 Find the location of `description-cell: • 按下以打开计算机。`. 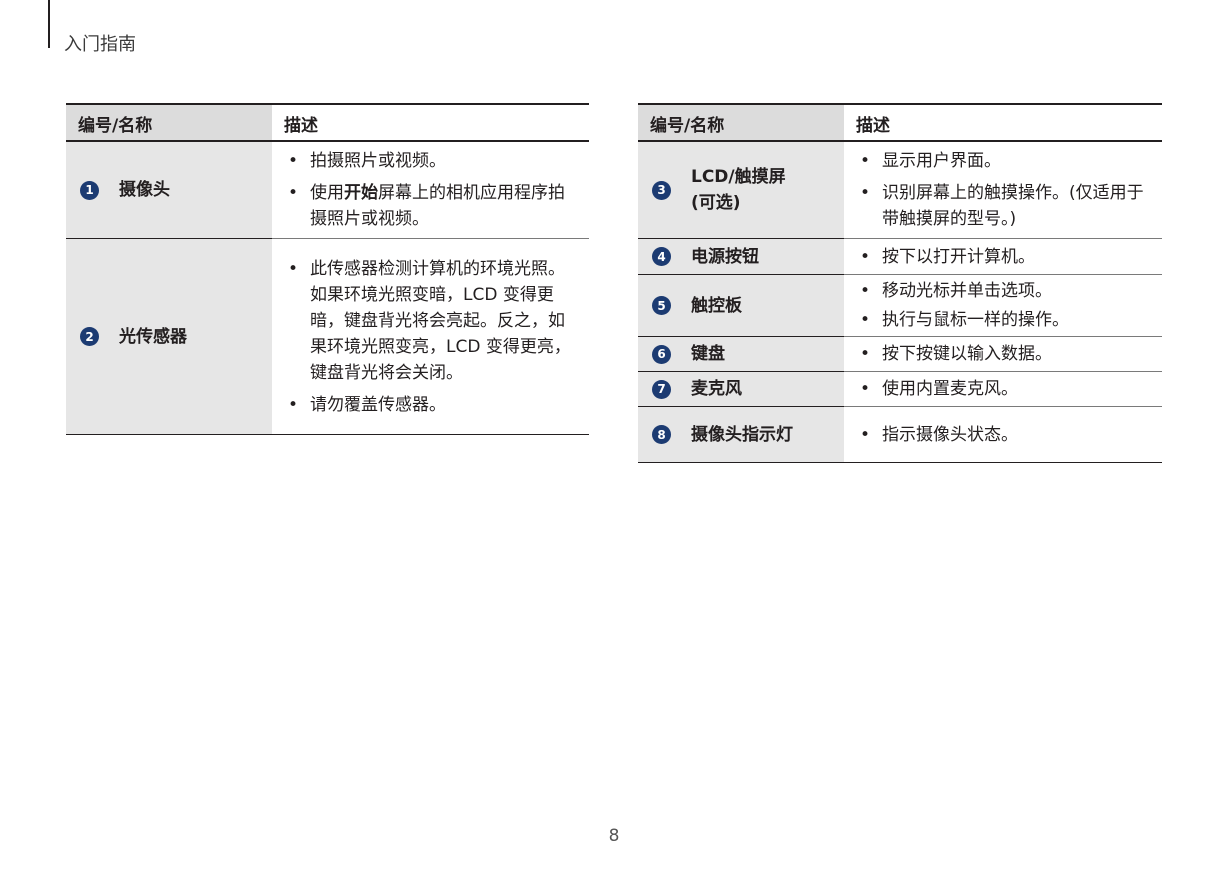

description-cell: • 按下以打开计算机。 is located at coordinates (1003, 256).